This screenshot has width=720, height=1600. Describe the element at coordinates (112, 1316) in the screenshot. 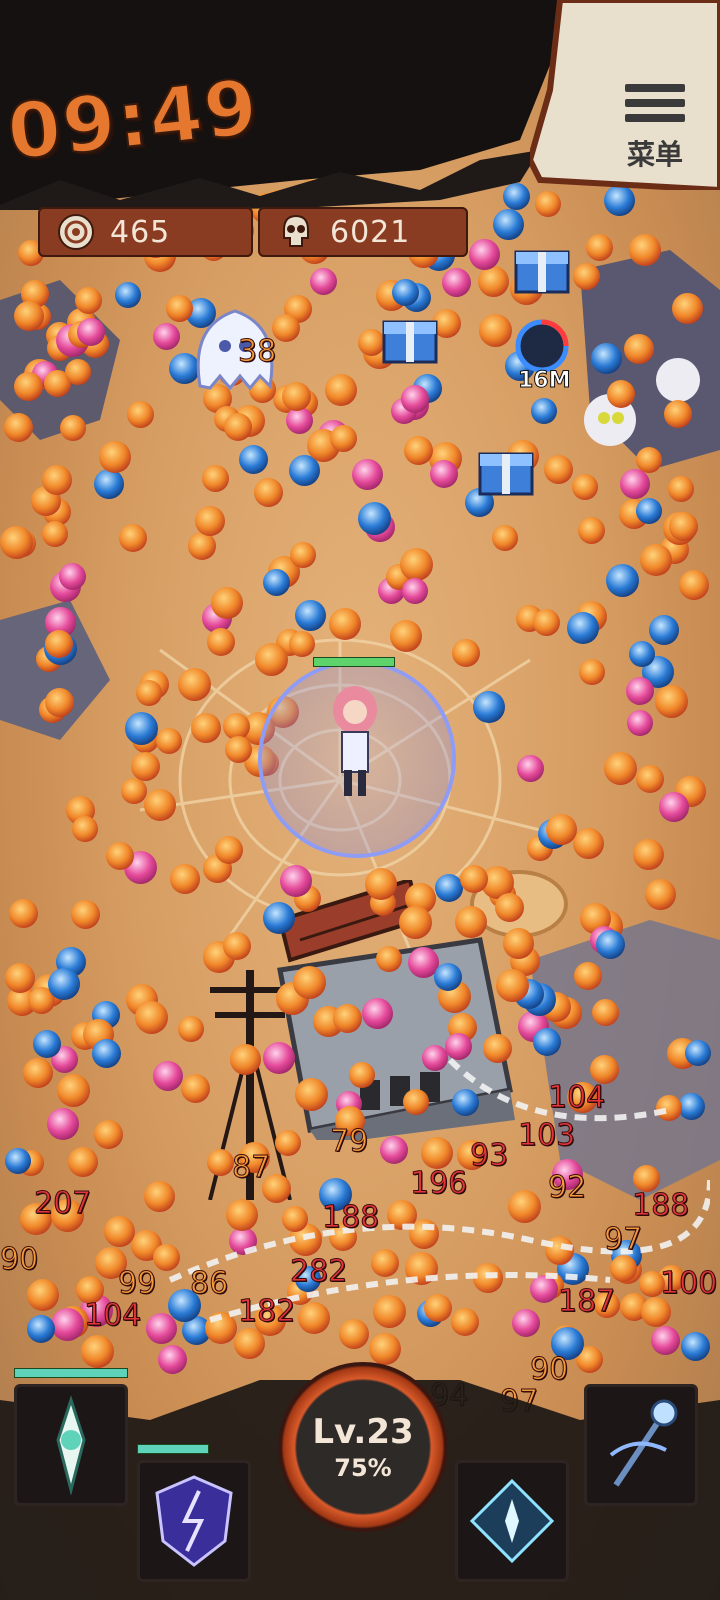

I see `damage-number: 104` at that location.